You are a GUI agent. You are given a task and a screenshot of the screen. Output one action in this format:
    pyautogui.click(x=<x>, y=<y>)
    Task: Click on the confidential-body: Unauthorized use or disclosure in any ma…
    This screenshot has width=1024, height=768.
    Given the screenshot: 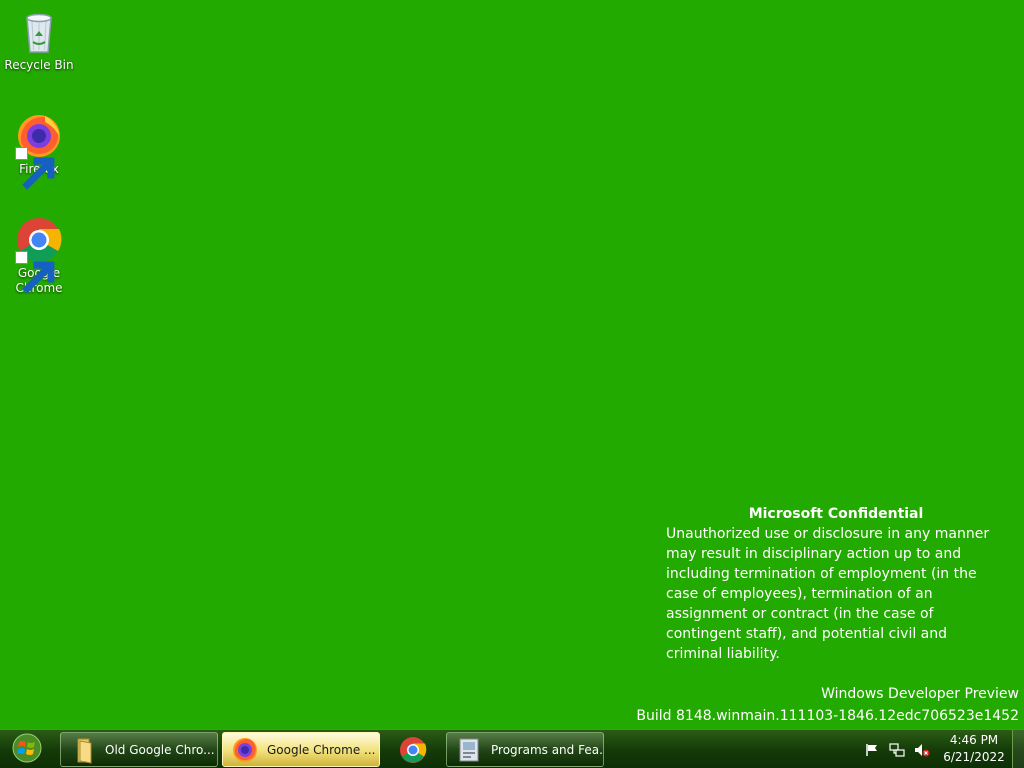 What is the action you would take?
    pyautogui.click(x=828, y=594)
    